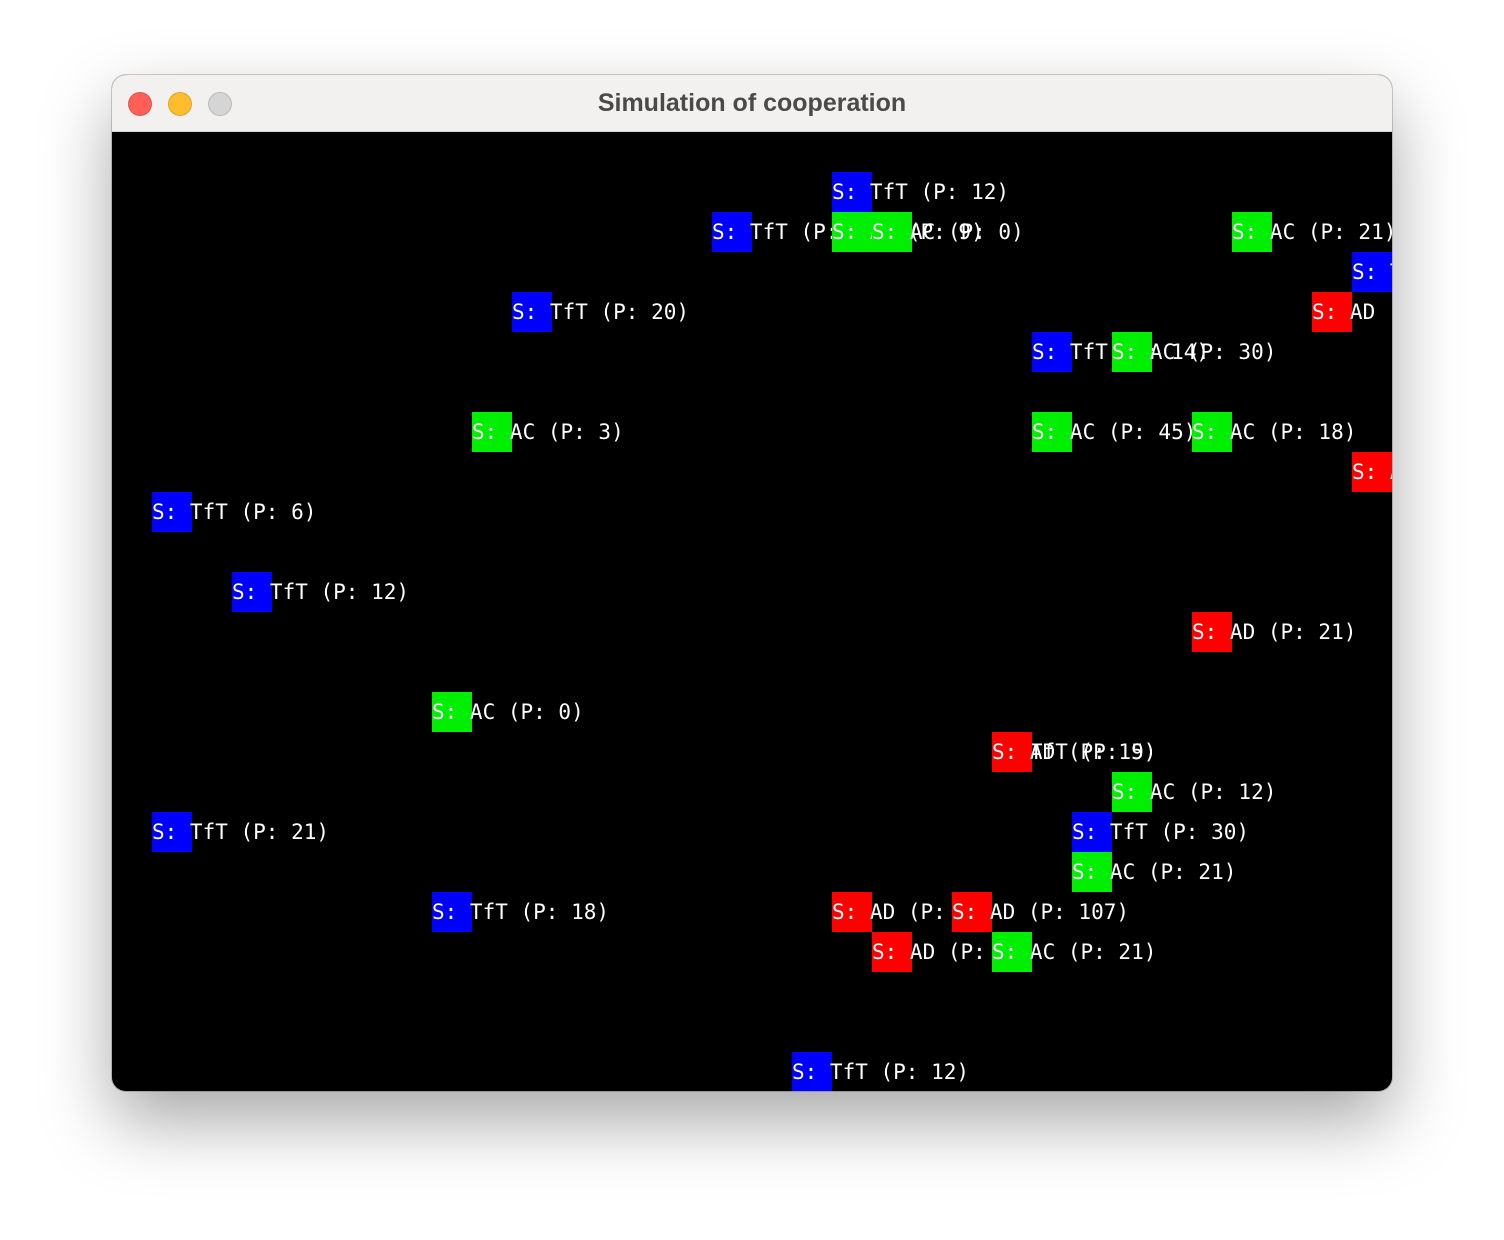  What do you see at coordinates (1161, 832) in the screenshot?
I see `agent-label: S: TfT (P: 30)` at bounding box center [1161, 832].